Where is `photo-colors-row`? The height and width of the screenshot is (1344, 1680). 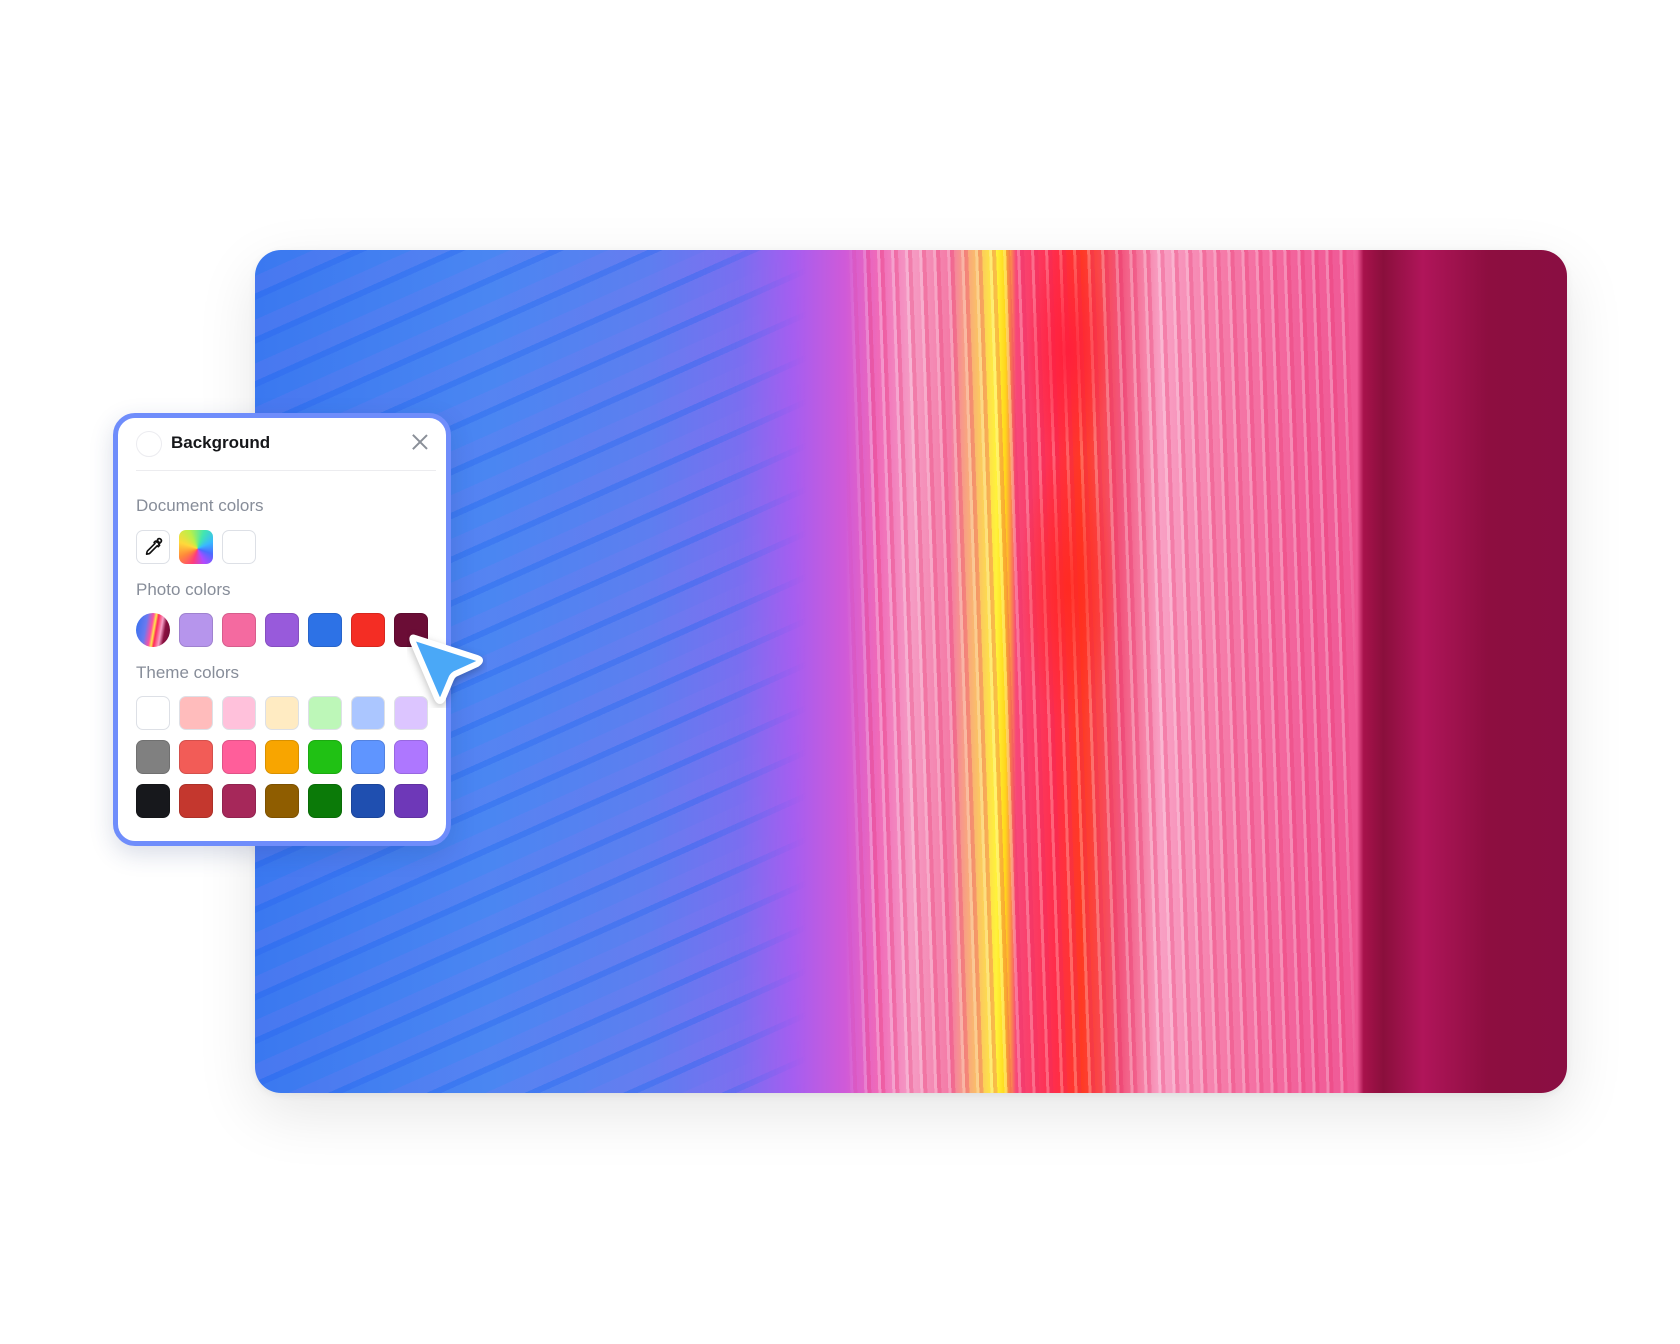 photo-colors-row is located at coordinates (282, 630).